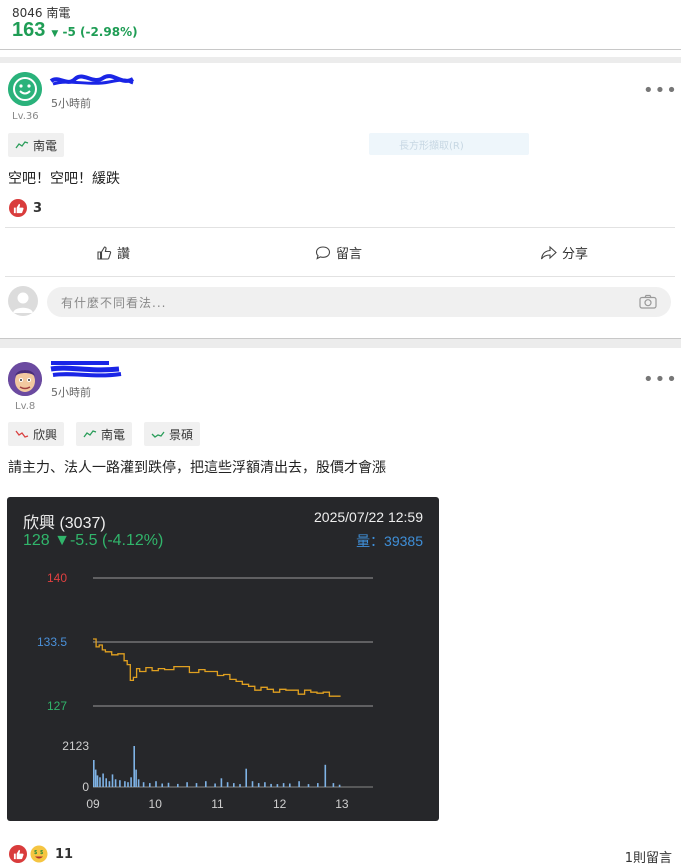 Image resolution: width=681 pixels, height=866 pixels. I want to click on y-tick-label: 140, so click(57, 578).